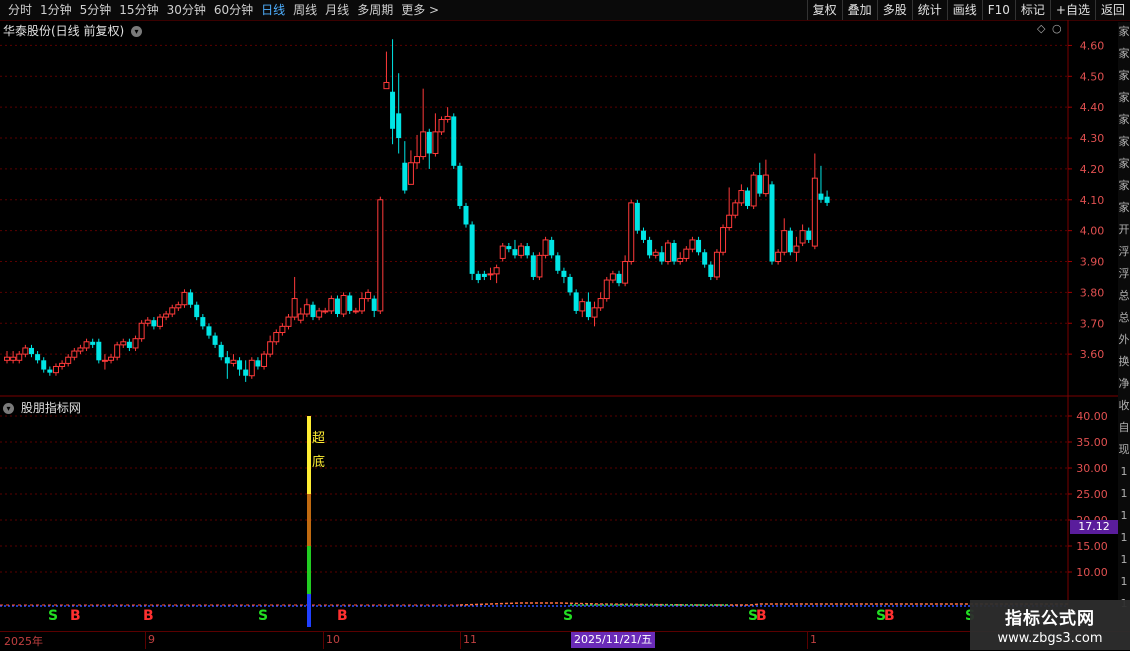 Image resolution: width=1130 pixels, height=651 pixels. What do you see at coordinates (470, 639) in the screenshot?
I see `date-label: 11` at bounding box center [470, 639].